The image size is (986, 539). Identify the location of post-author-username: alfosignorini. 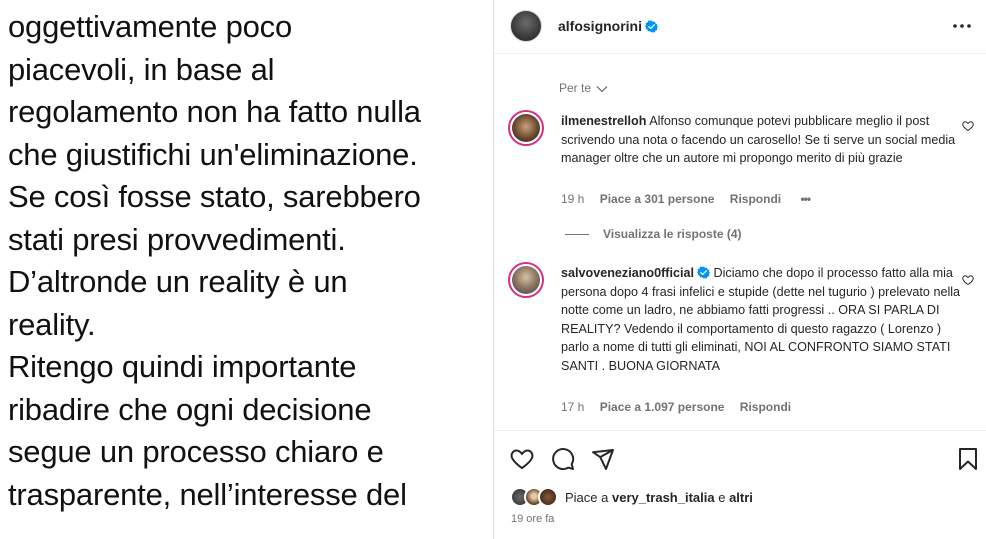
(600, 26).